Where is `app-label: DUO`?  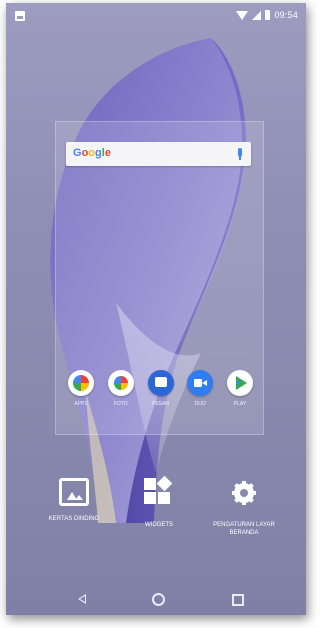 app-label: DUO is located at coordinates (200, 404).